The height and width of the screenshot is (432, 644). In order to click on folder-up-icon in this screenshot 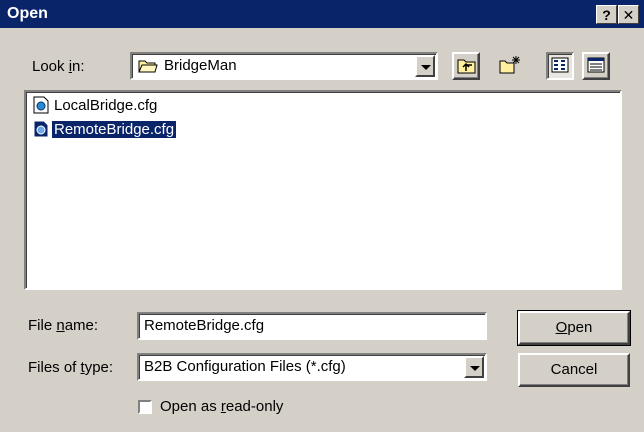, I will do `click(466, 66)`.